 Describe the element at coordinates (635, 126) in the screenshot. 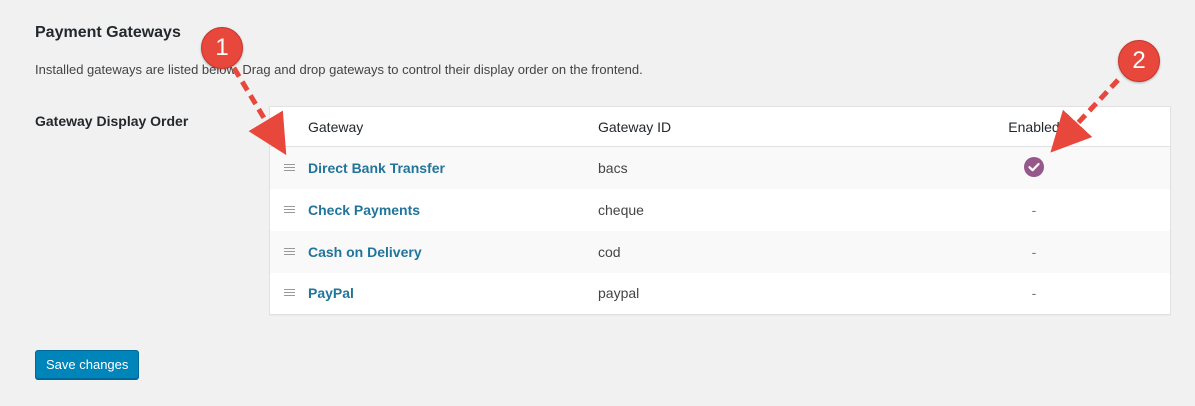

I see `gateway-id-column-header: Gateway ID` at that location.